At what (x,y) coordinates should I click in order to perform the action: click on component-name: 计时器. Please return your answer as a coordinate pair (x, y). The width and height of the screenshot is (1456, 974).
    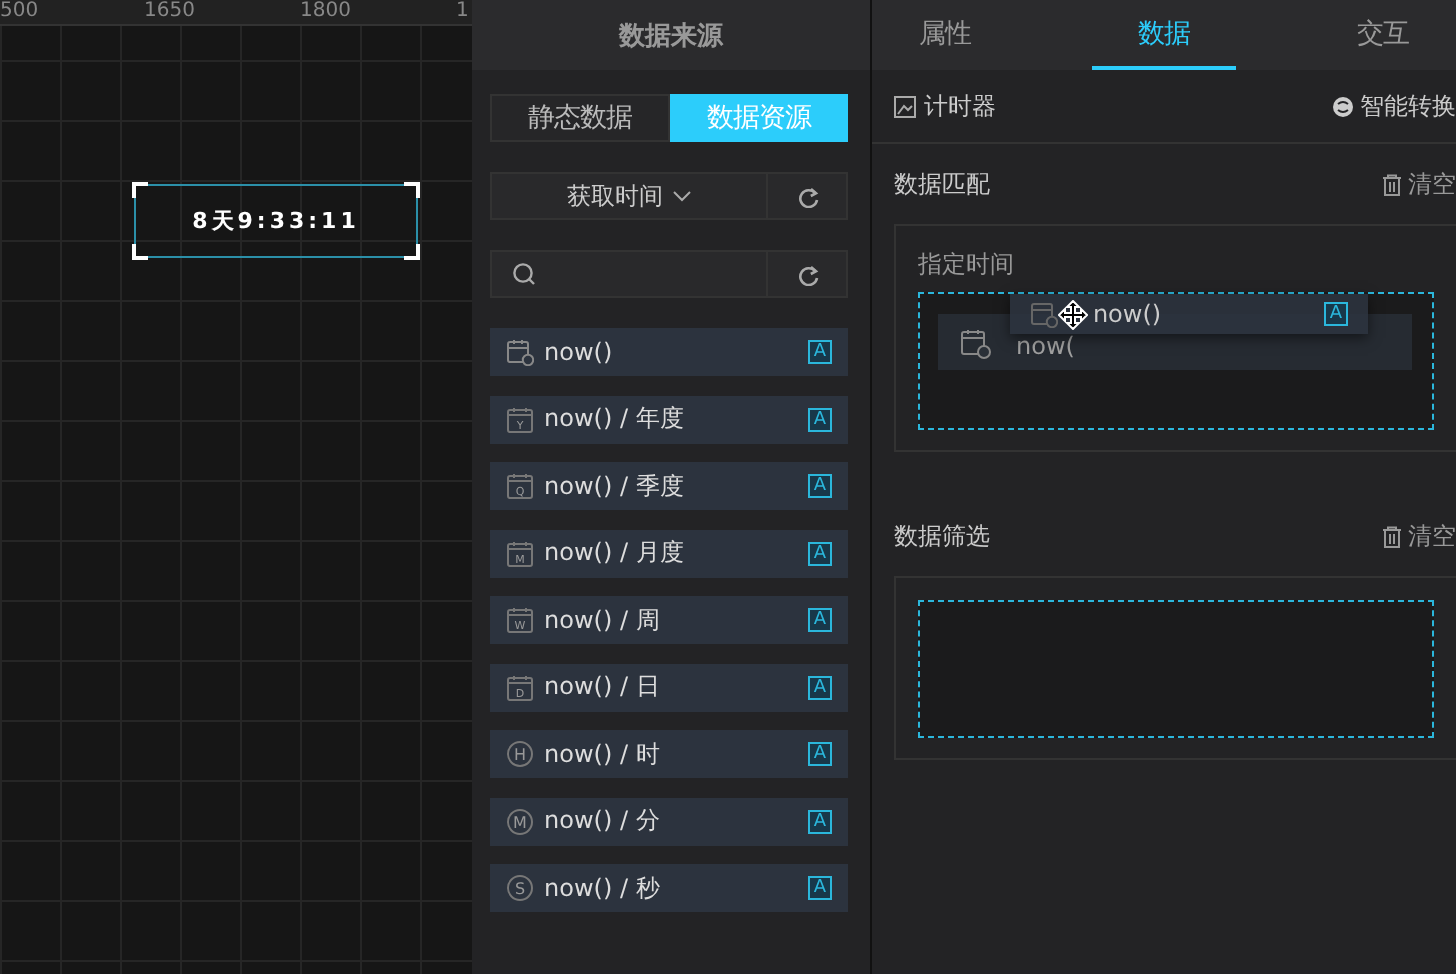
    Looking at the image, I should click on (960, 106).